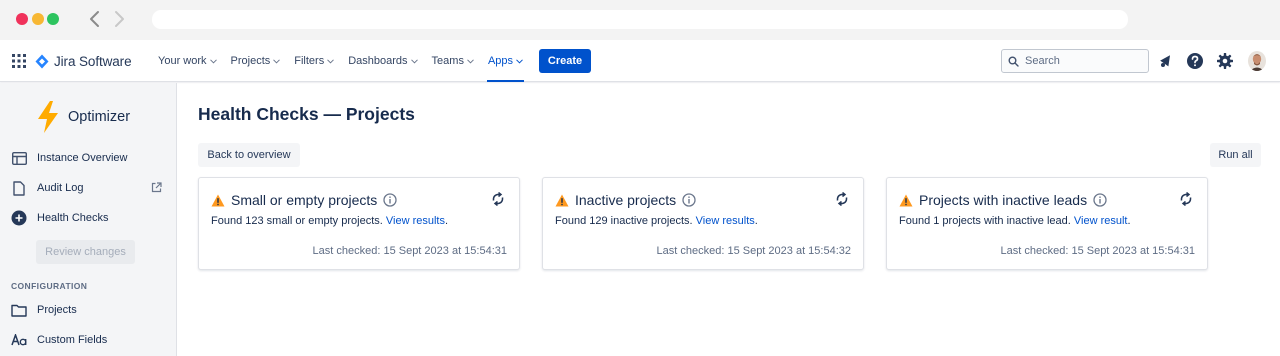 This screenshot has width=1280, height=356. What do you see at coordinates (57, 310) in the screenshot?
I see `sidebar-item-label: Projects` at bounding box center [57, 310].